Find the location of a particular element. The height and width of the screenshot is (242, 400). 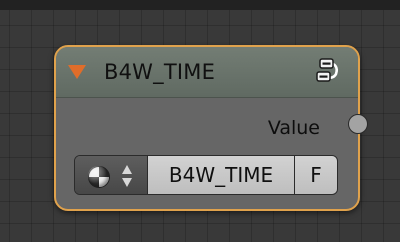

material-ball-highlight is located at coordinates (98, 176).